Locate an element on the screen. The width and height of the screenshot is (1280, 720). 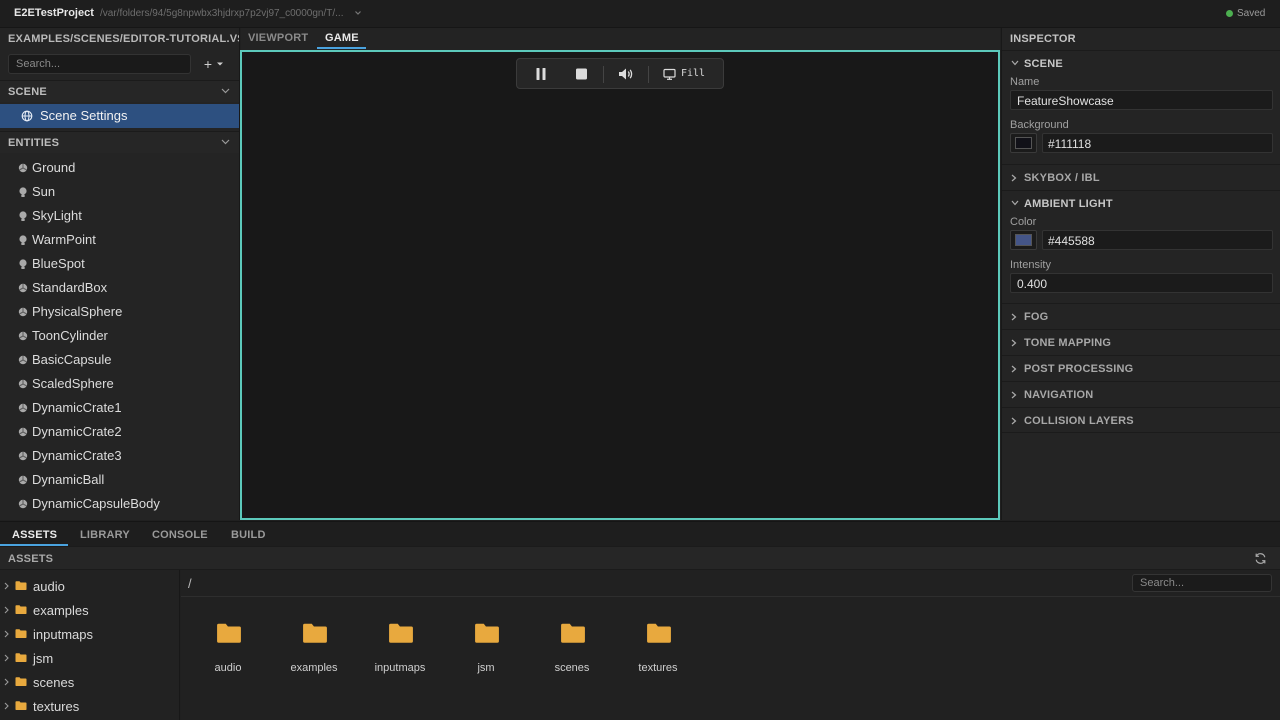
asset-folder-label: examples is located at coordinates (314, 668).